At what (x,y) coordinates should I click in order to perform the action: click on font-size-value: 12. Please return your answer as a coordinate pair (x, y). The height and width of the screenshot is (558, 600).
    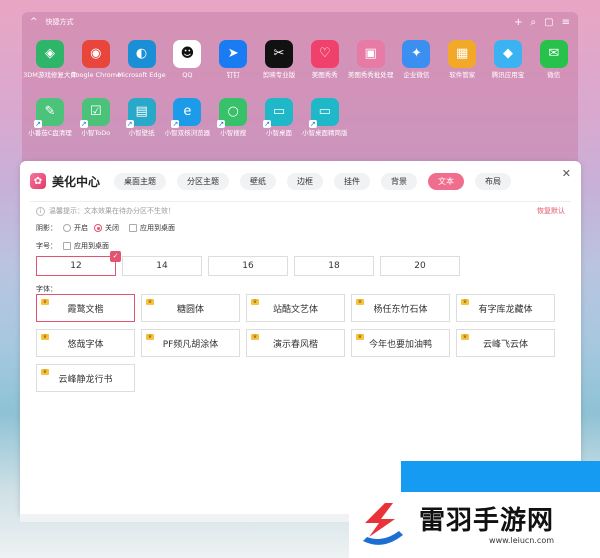
    Looking at the image, I should click on (76, 266).